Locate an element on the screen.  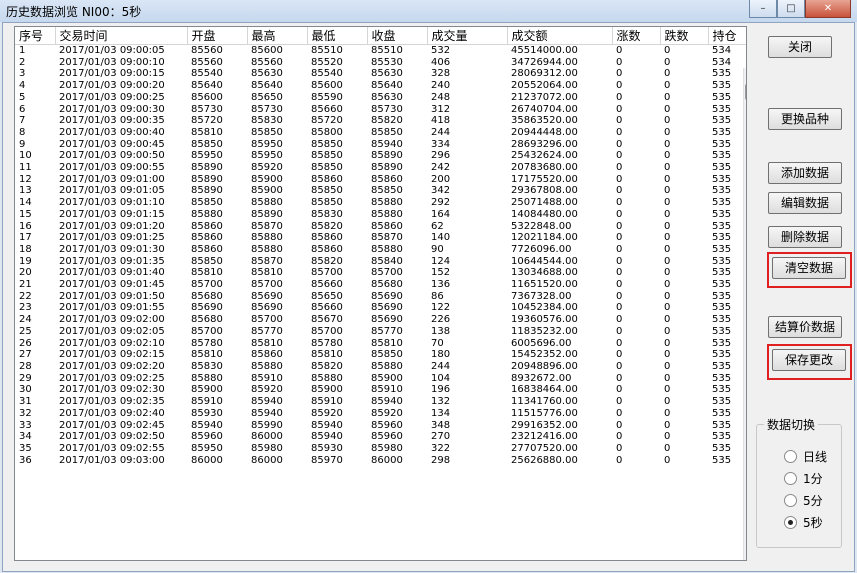
column-header: 最低 is located at coordinates (337, 36).